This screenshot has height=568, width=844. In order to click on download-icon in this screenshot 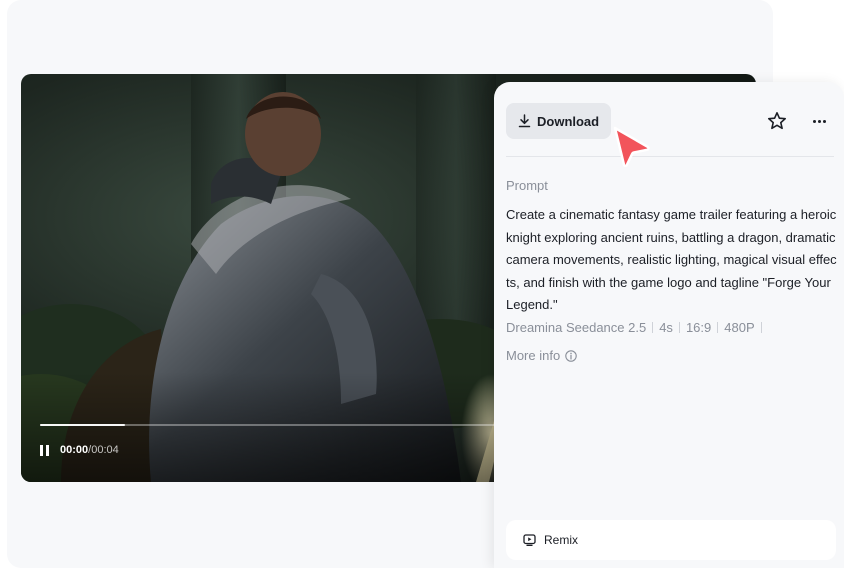, I will do `click(524, 121)`.